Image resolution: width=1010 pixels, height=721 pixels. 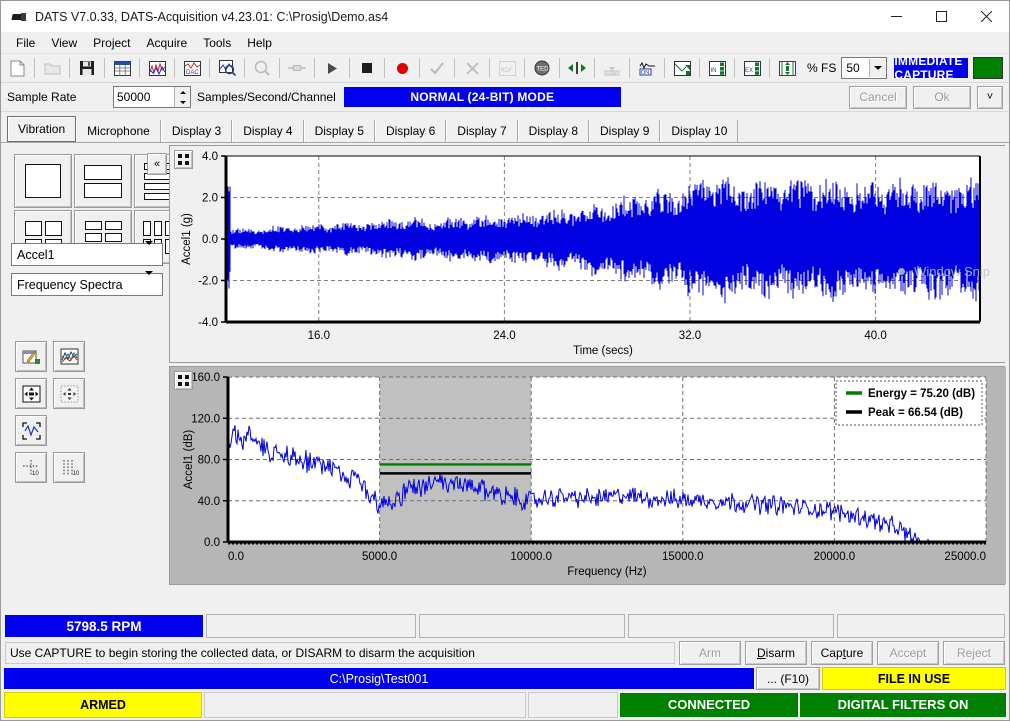 What do you see at coordinates (182, 102) in the screenshot?
I see `spin-down-icon` at bounding box center [182, 102].